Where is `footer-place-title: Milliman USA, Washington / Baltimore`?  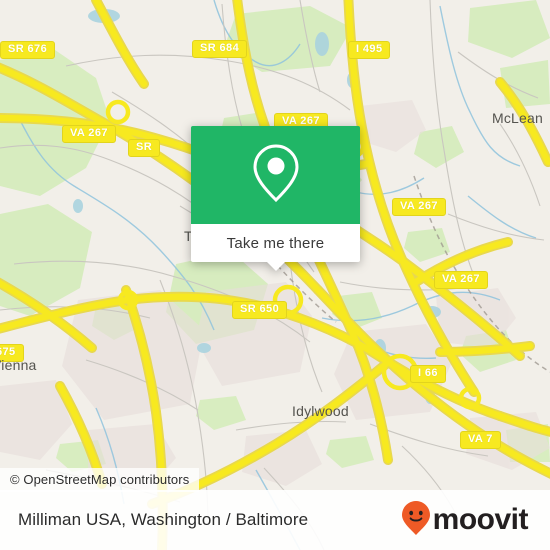
footer-place-title: Milliman USA, Washington / Baltimore is located at coordinates (163, 519).